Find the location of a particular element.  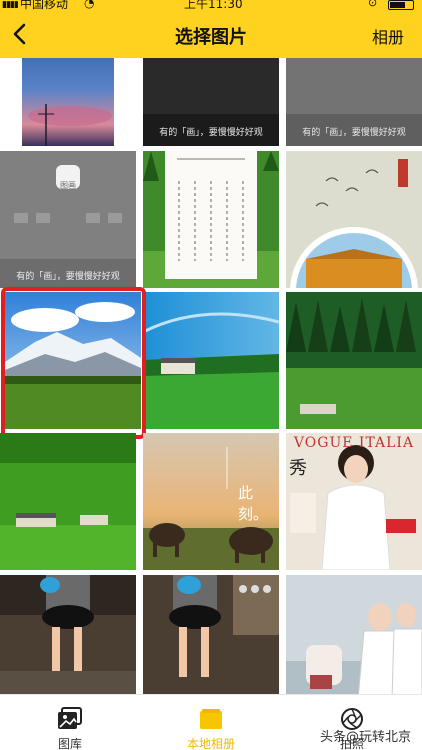

photo-caption: 此刻。 is located at coordinates (253, 503).